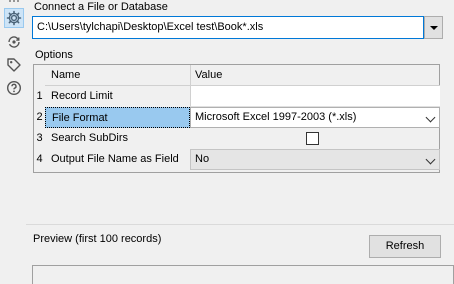 The width and height of the screenshot is (454, 284). I want to click on preview-label: Preview (first 100 records), so click(97, 239).